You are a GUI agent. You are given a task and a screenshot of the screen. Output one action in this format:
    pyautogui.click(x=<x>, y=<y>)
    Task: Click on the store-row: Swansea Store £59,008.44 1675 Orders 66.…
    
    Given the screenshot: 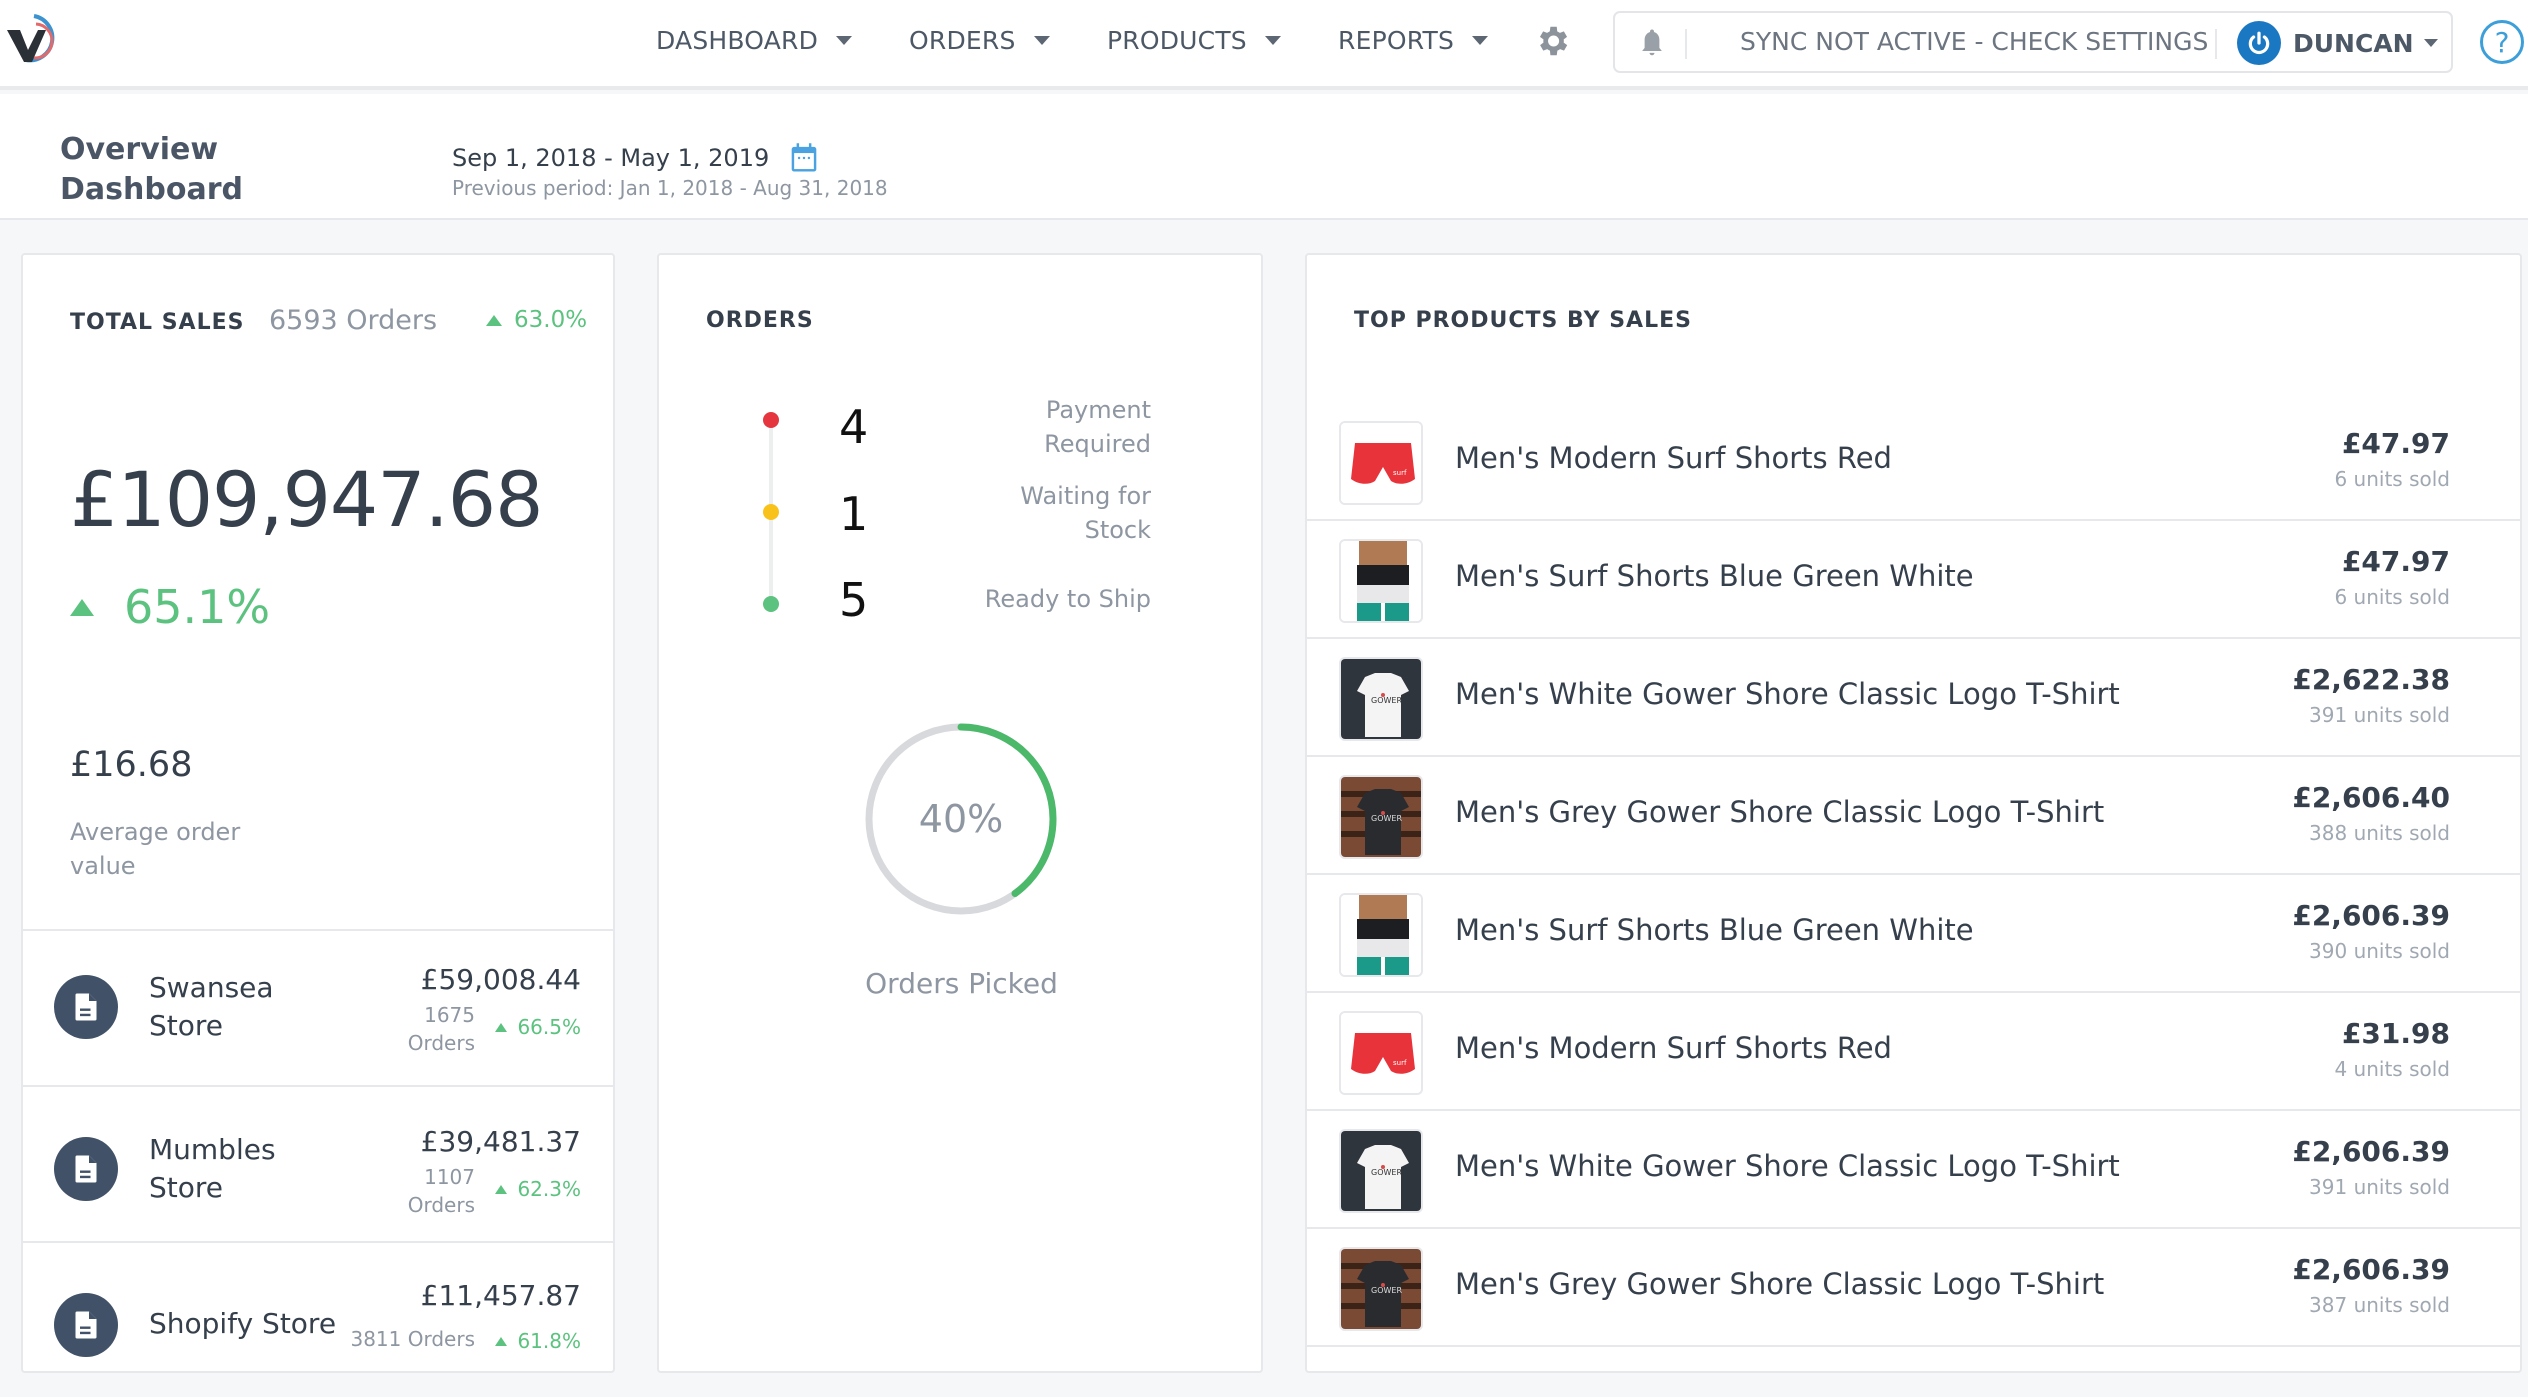 What is the action you would take?
    pyautogui.click(x=318, y=1007)
    